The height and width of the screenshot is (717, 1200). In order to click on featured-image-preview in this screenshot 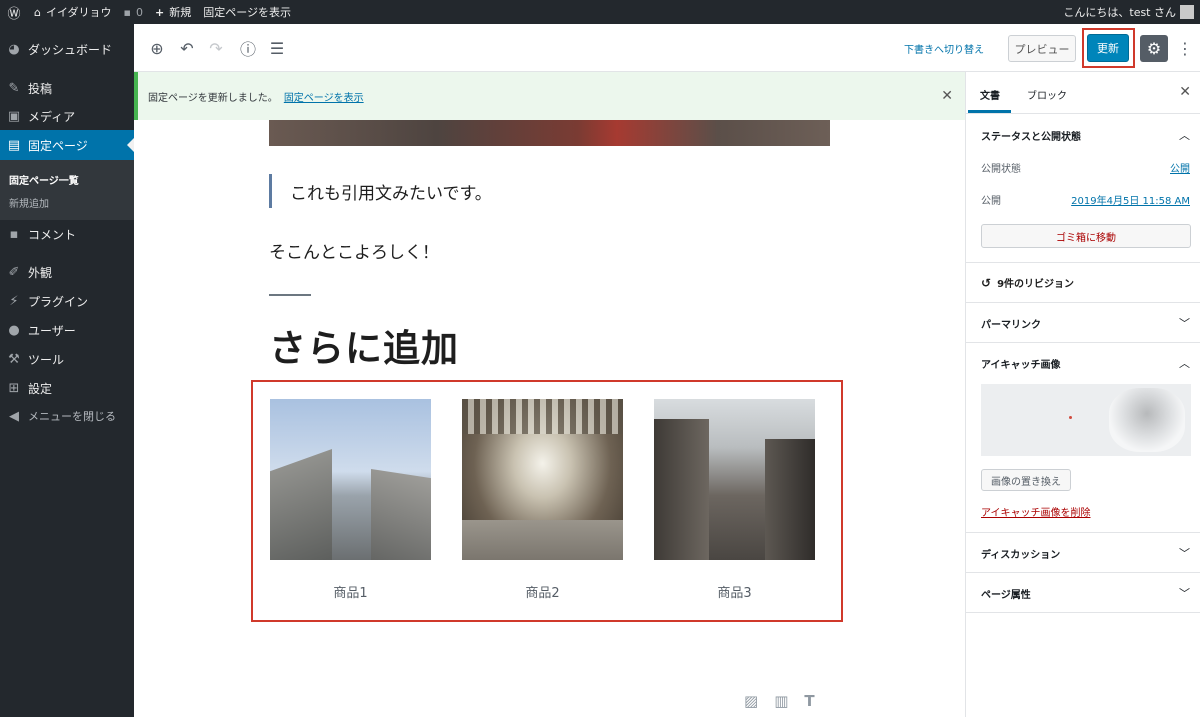, I will do `click(1086, 420)`.